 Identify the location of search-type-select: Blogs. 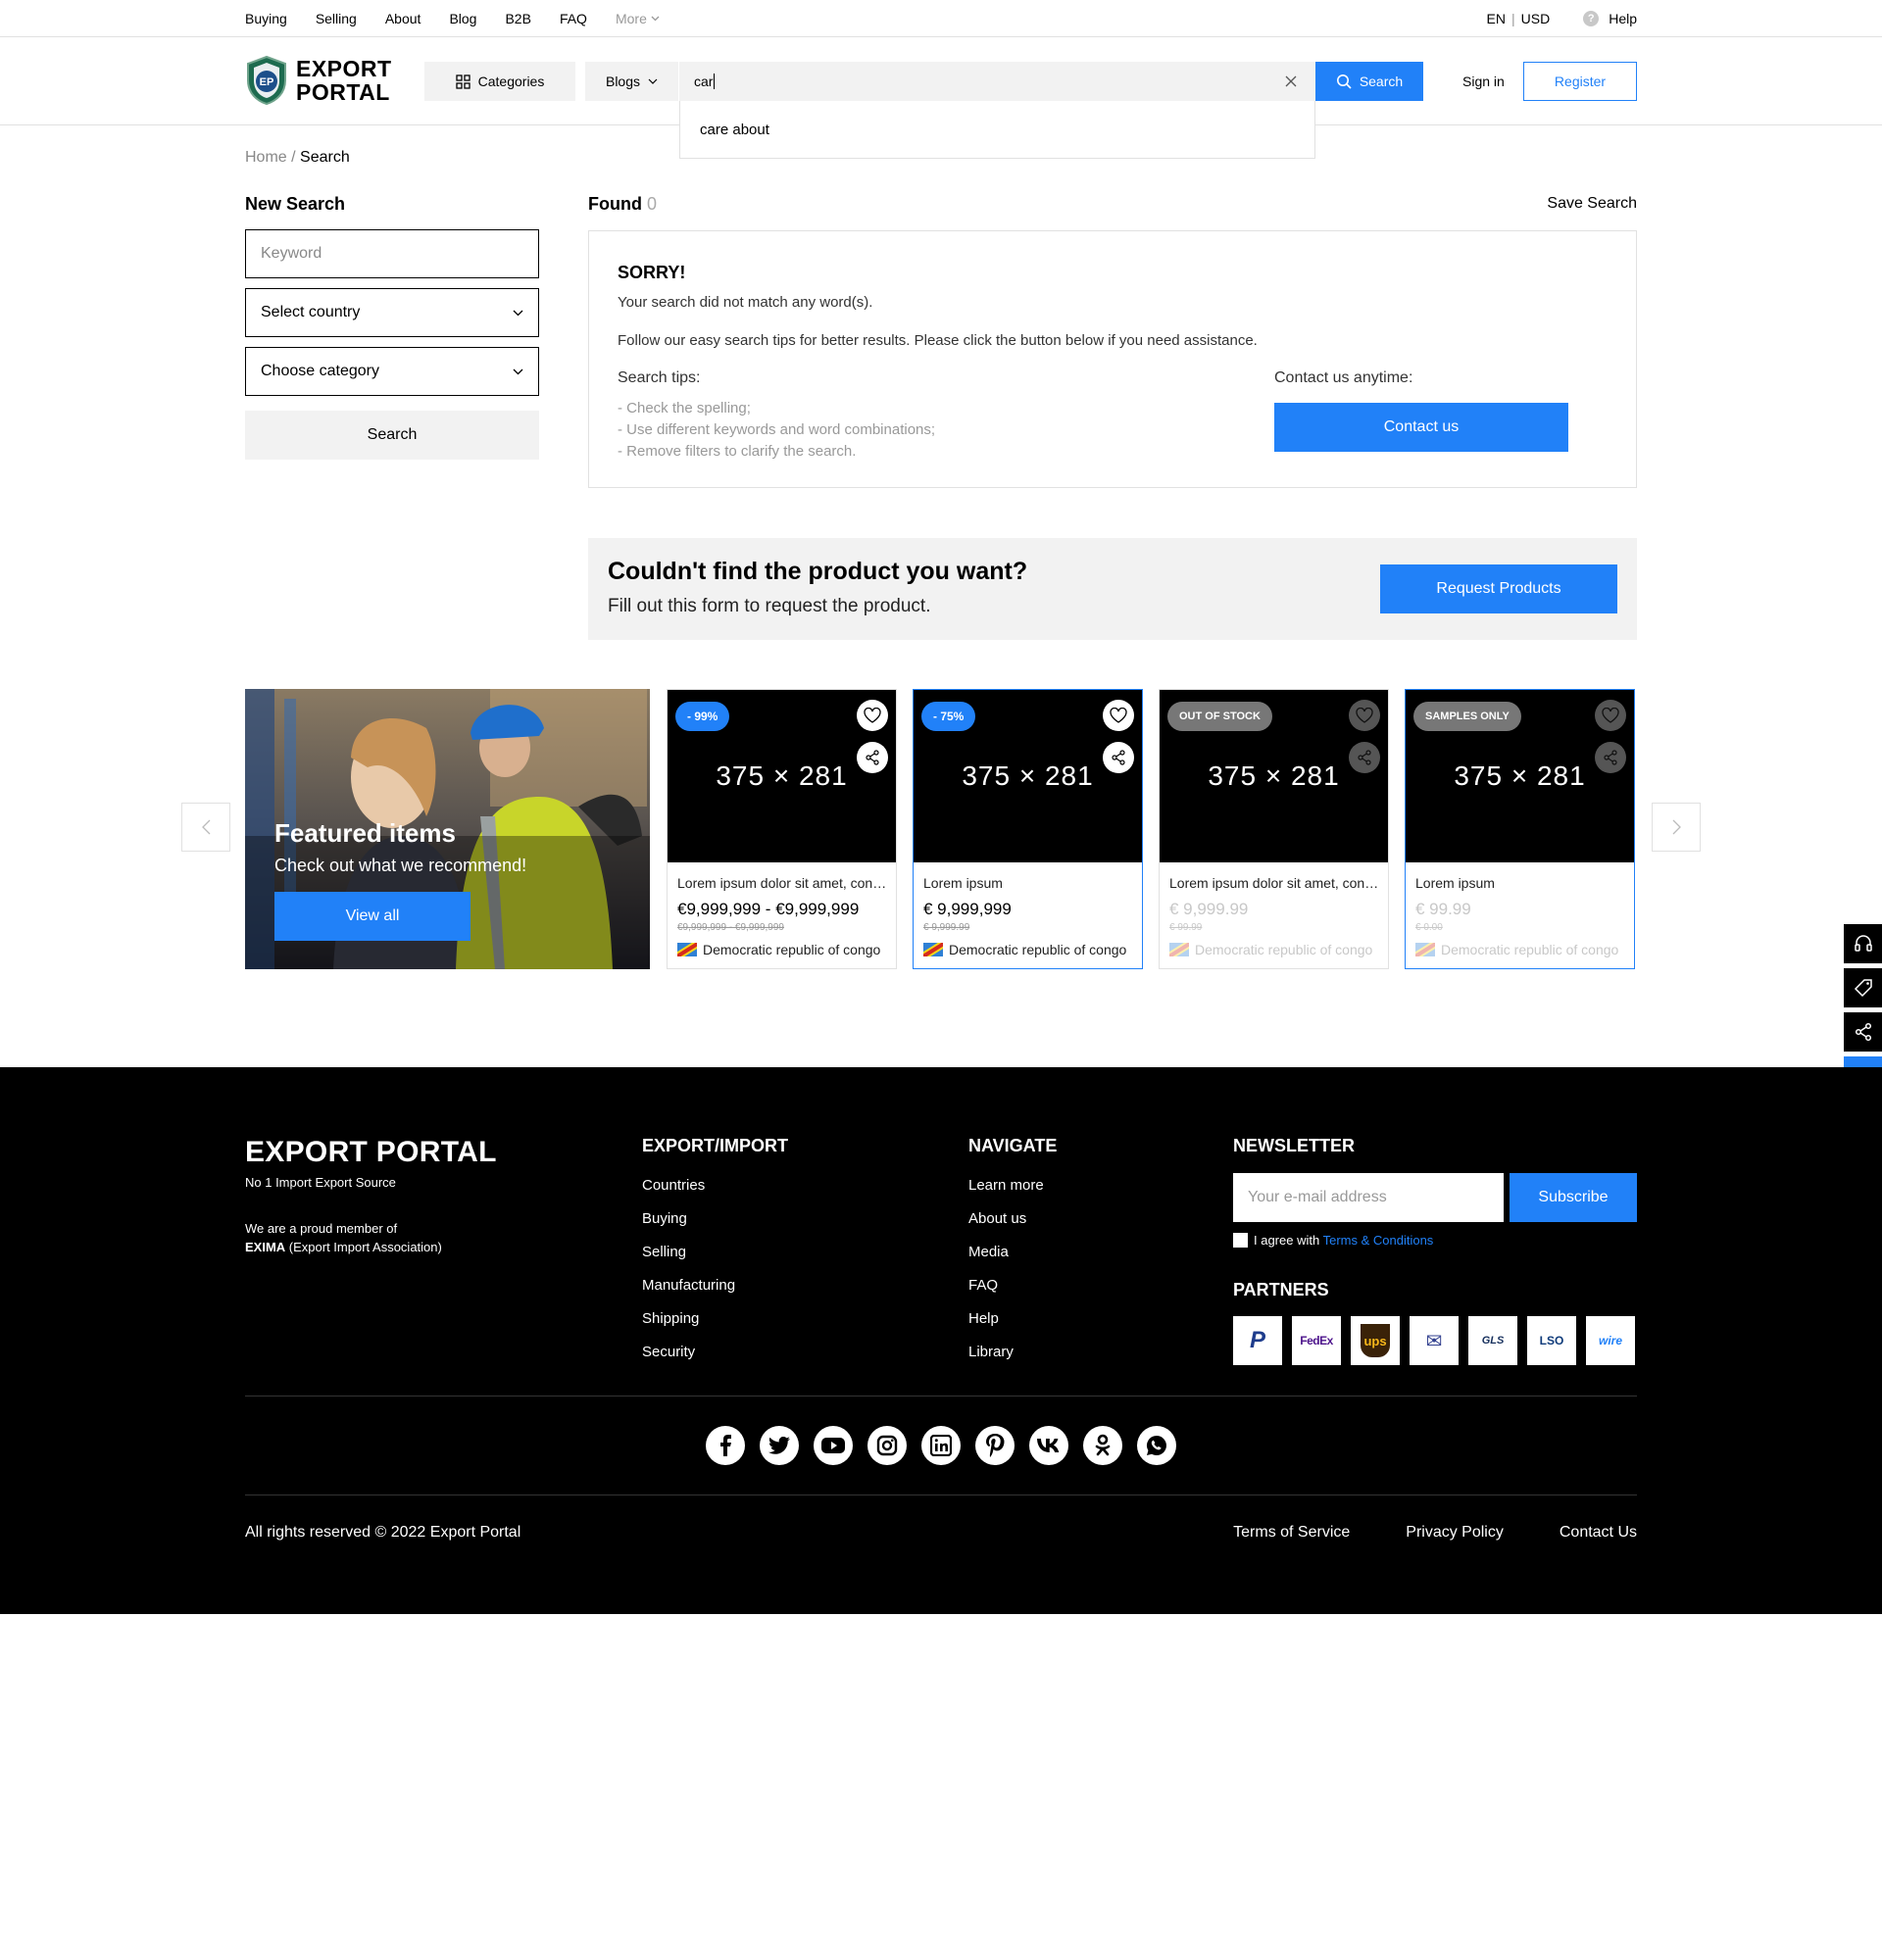
(632, 81).